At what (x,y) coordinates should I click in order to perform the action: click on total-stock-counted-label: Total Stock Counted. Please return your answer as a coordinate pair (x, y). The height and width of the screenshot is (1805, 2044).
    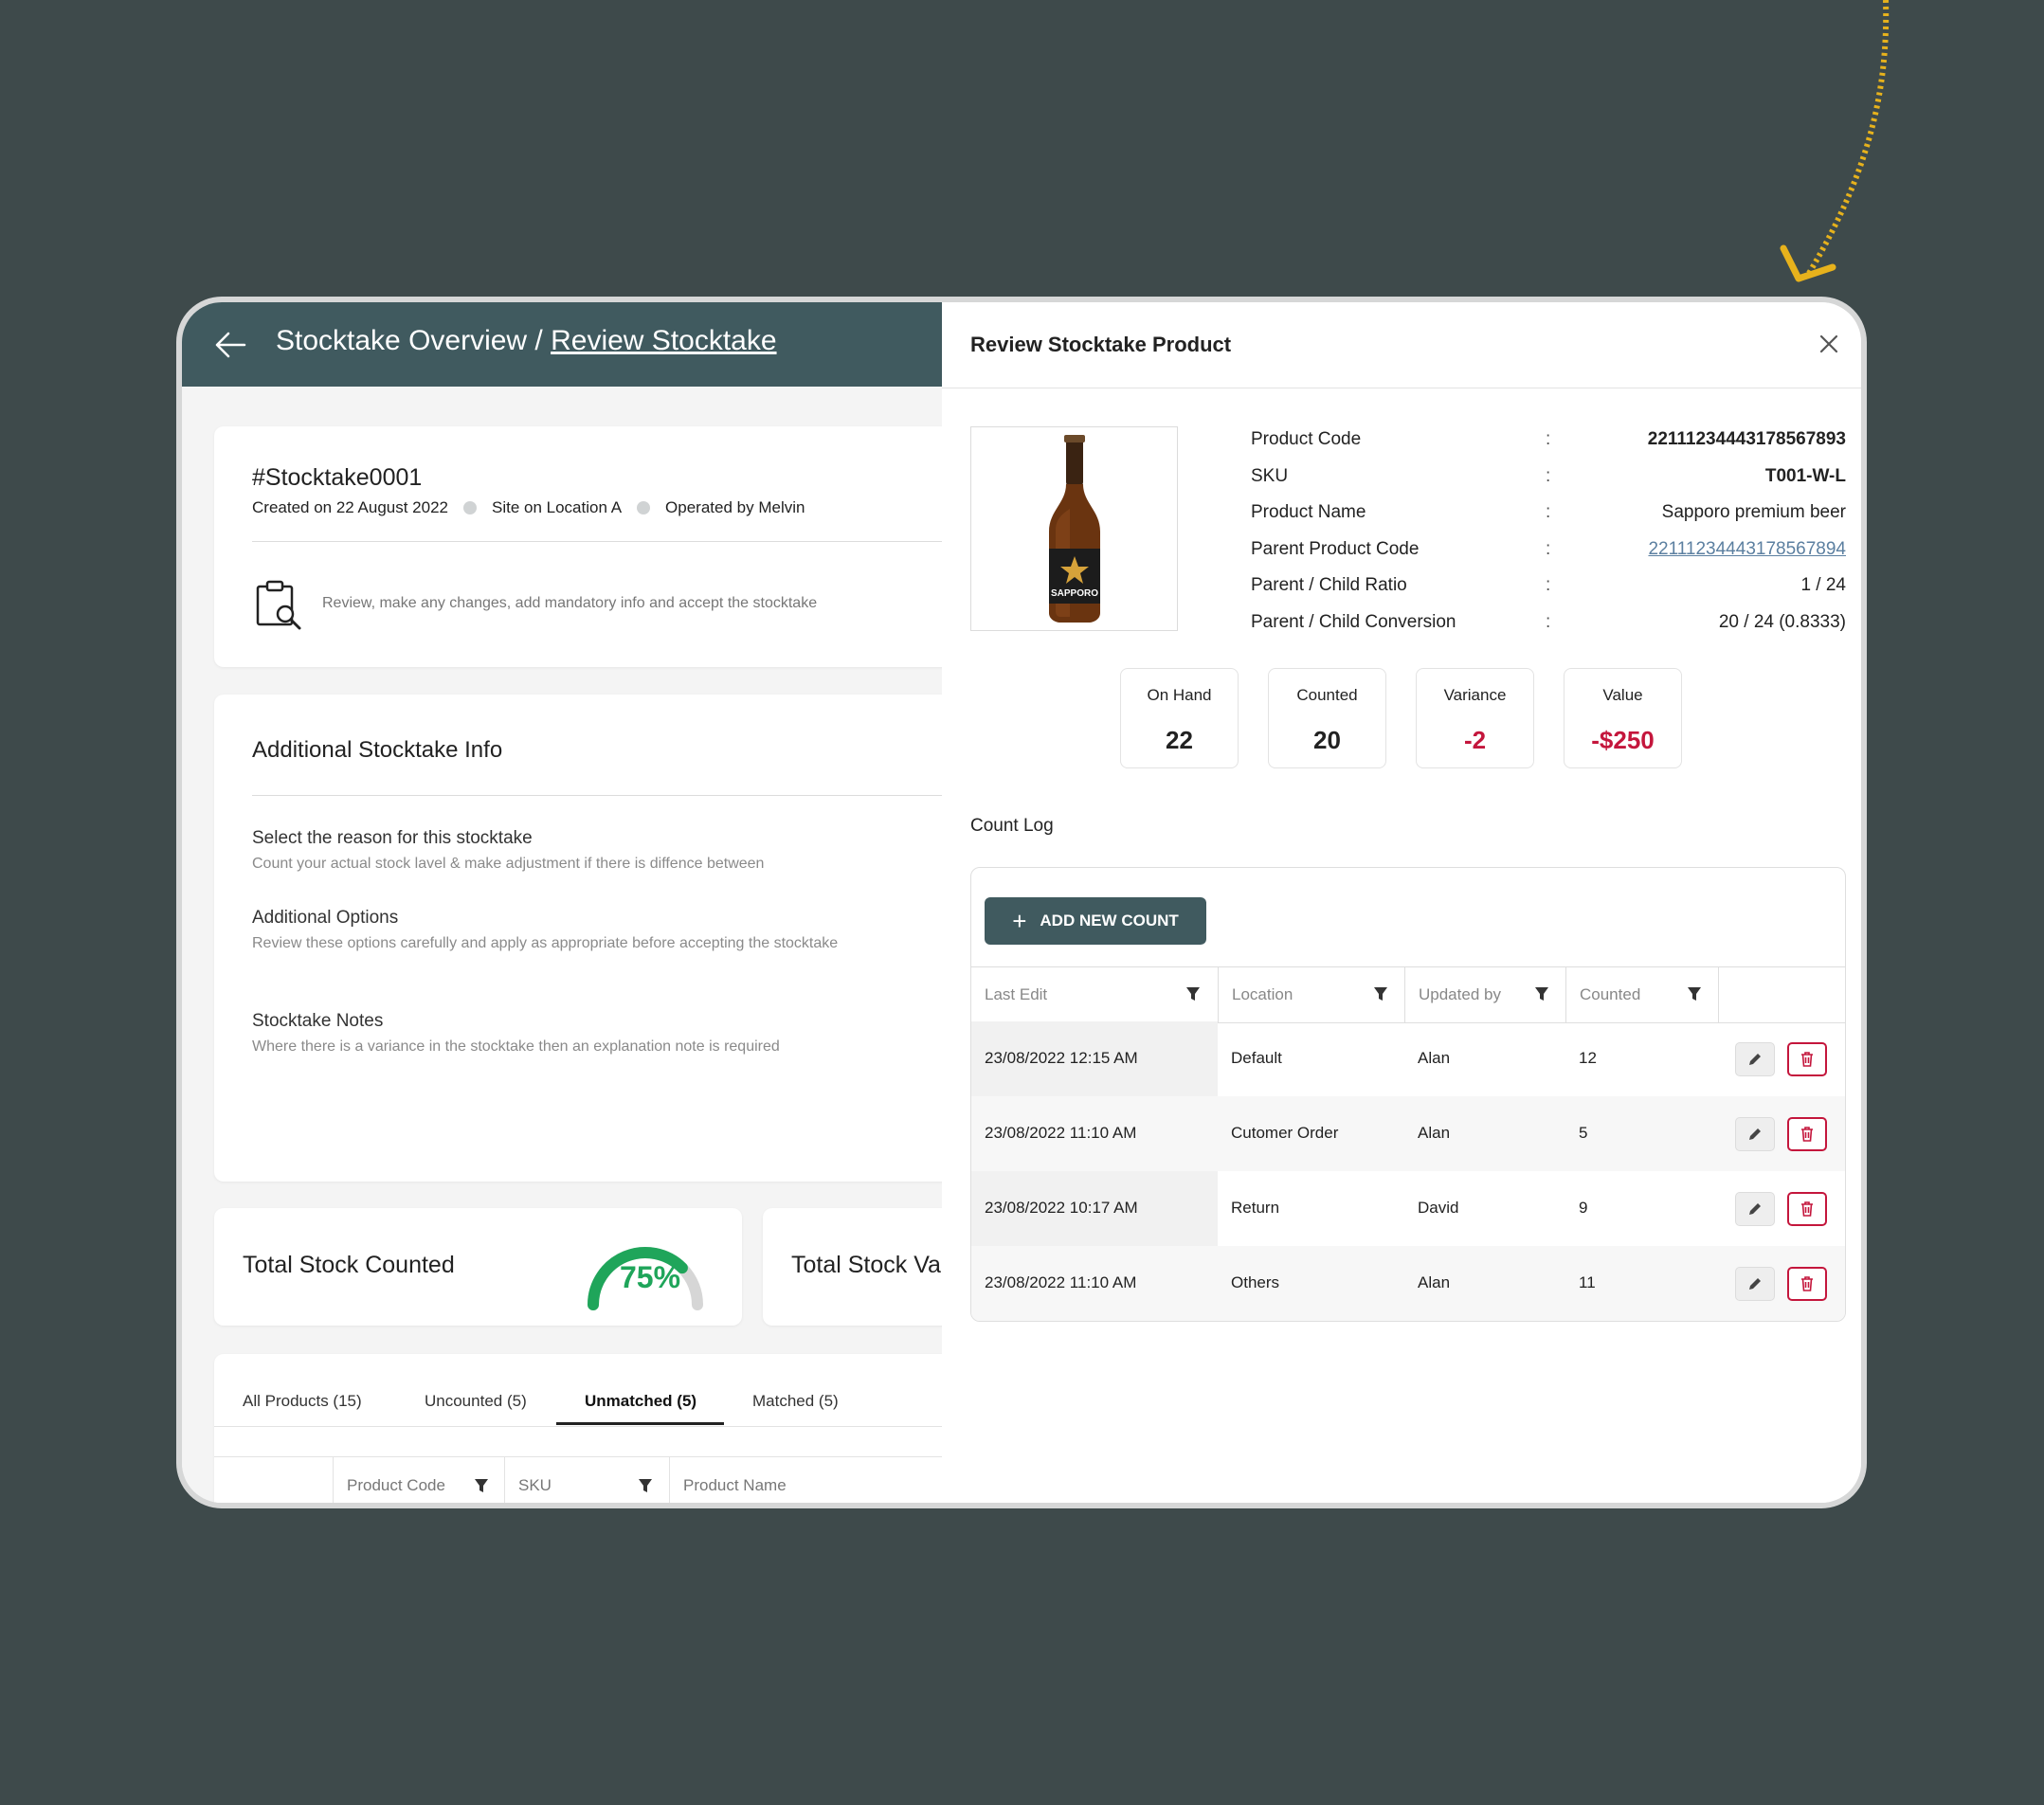
    Looking at the image, I should click on (349, 1265).